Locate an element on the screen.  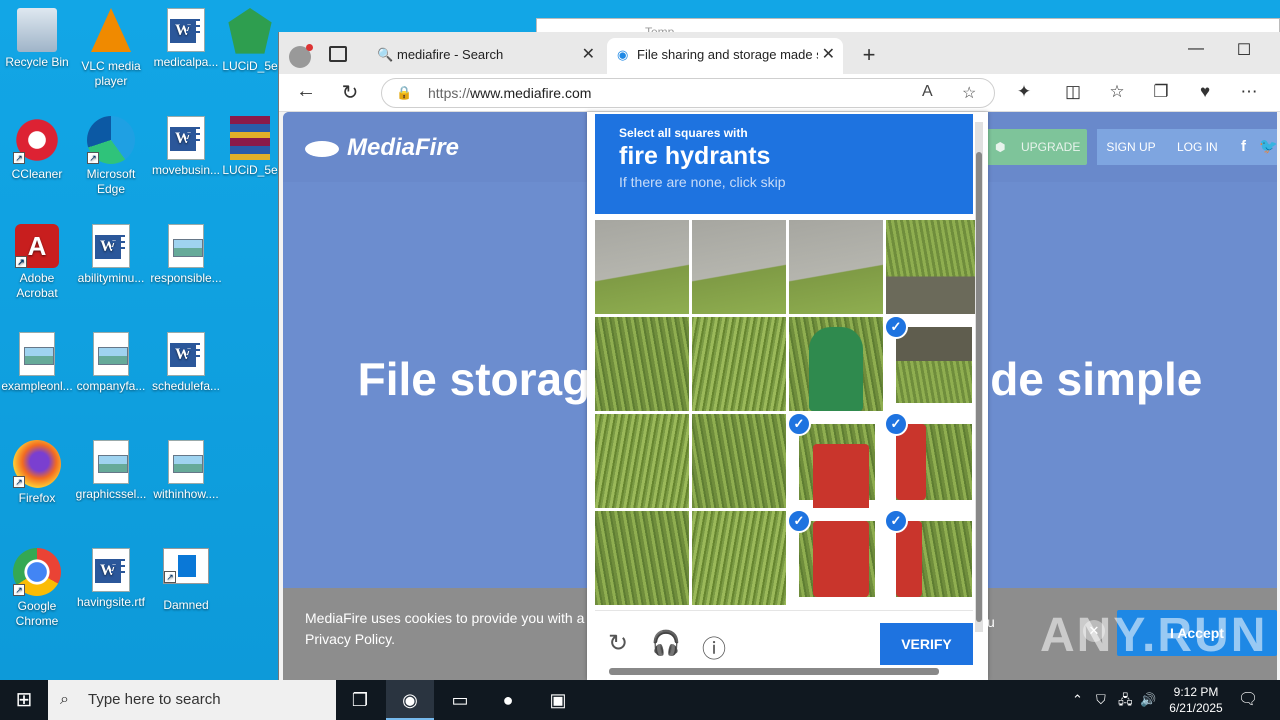
desktop-icon-lucid-2: LUCiD_5e is located at coordinates (250, 147).